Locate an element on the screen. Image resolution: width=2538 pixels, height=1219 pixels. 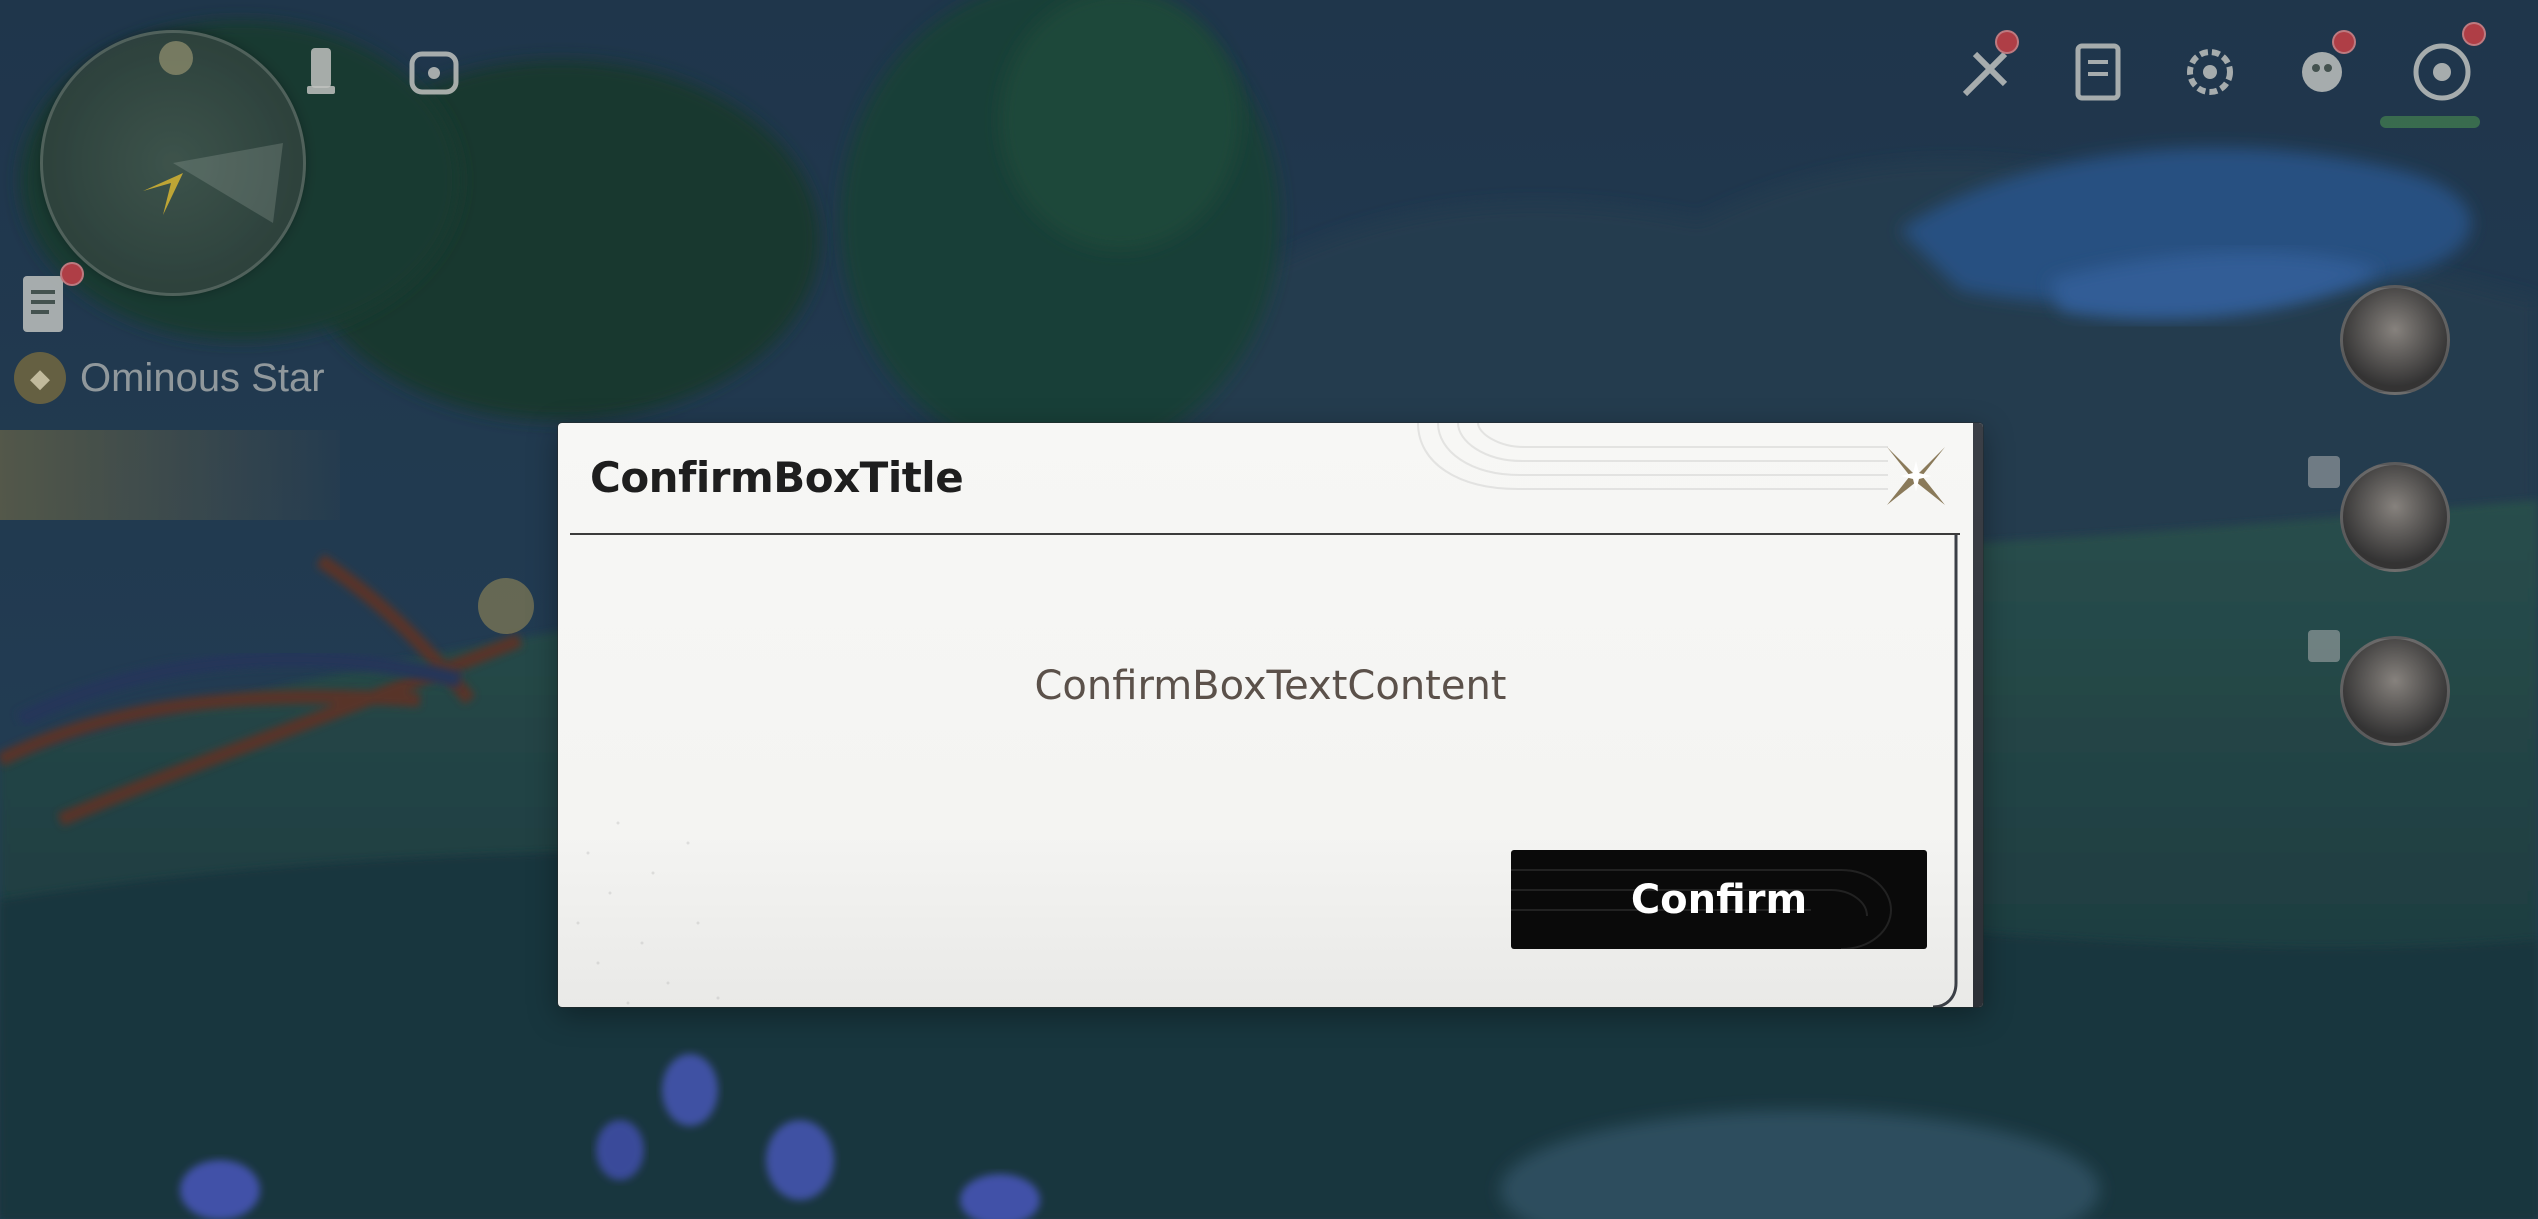
dialog-edge is located at coordinates (1978, 715).